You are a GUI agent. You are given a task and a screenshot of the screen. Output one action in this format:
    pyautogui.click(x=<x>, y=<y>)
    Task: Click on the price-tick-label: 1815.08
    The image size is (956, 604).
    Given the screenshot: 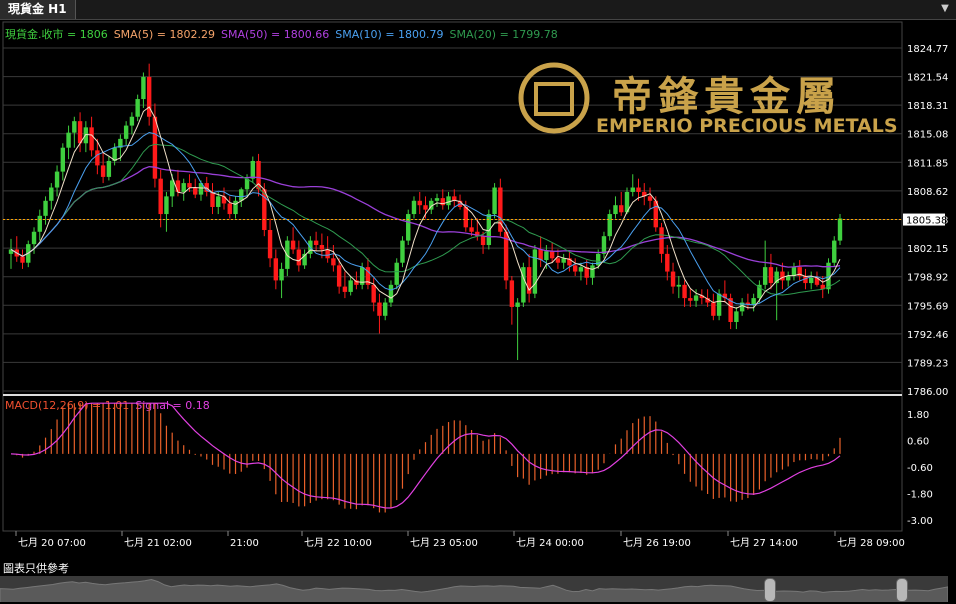 What is the action you would take?
    pyautogui.click(x=927, y=135)
    